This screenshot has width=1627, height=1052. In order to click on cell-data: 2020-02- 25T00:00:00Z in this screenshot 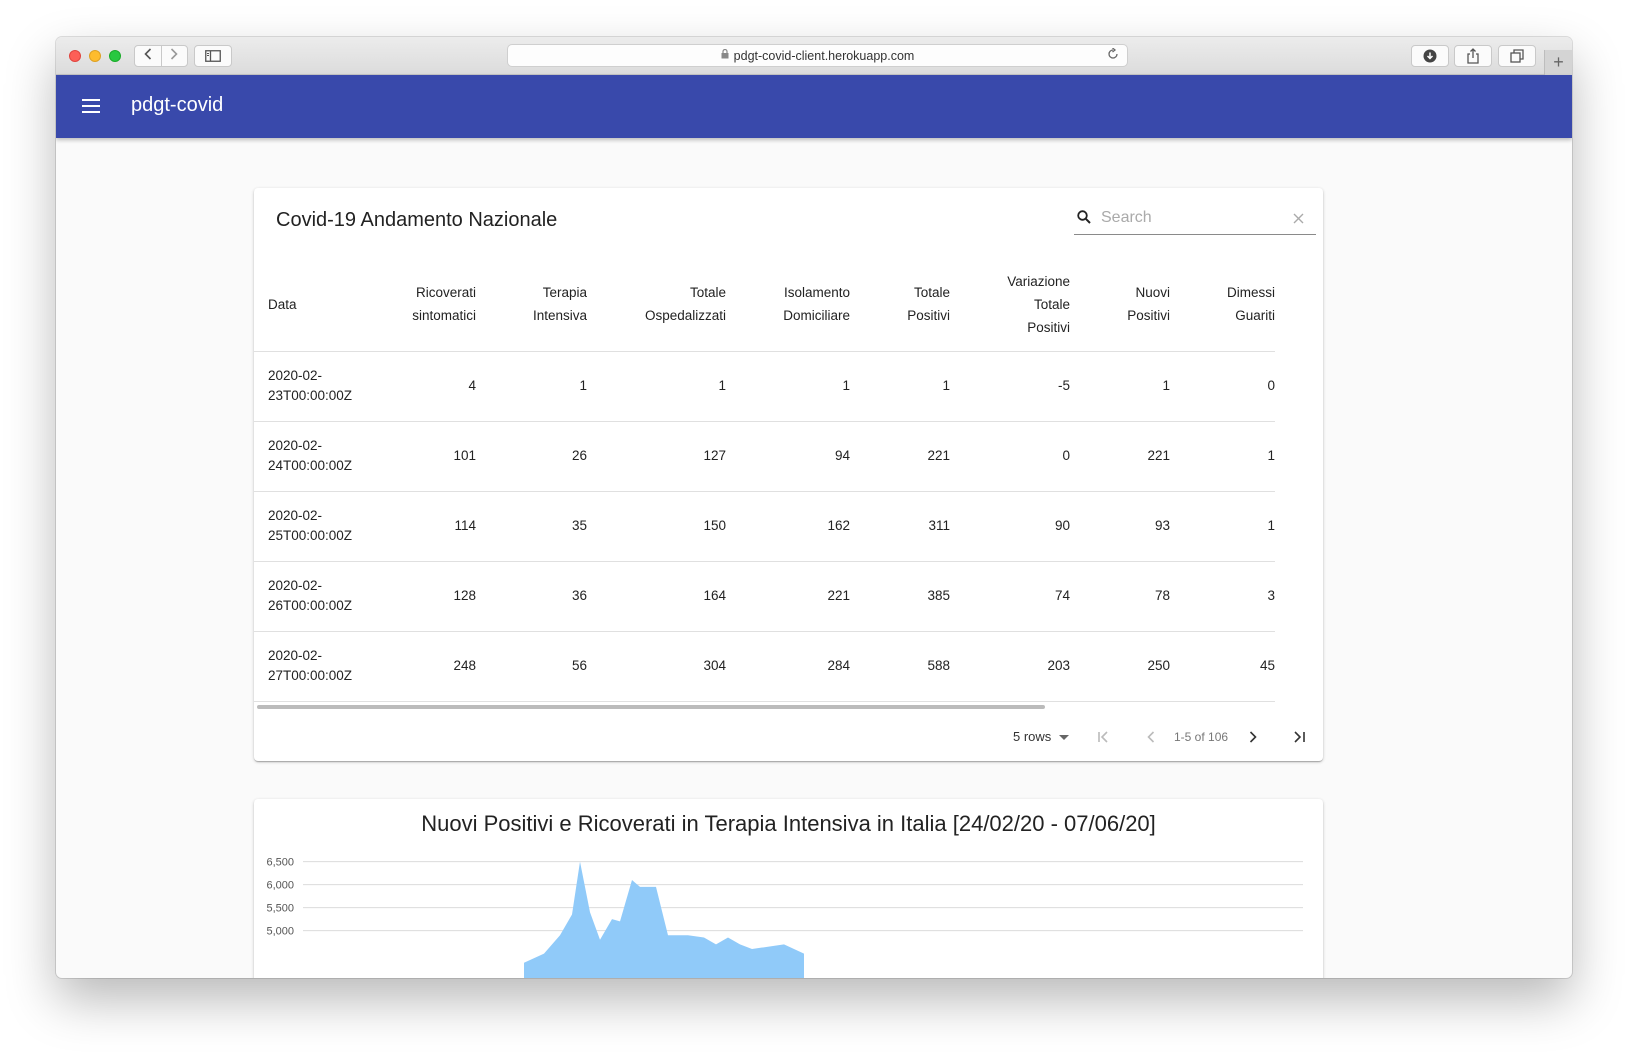, I will do `click(314, 526)`.